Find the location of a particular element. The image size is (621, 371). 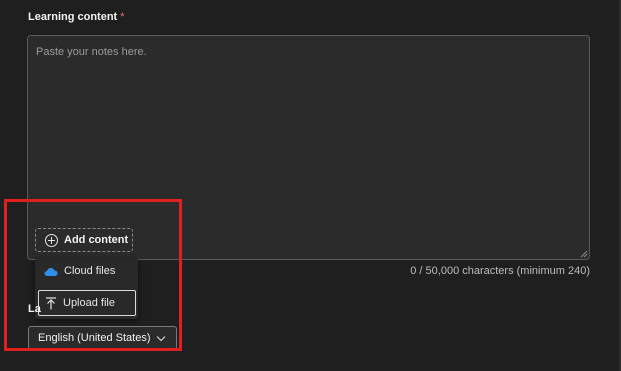

required-marker: * is located at coordinates (122, 17).